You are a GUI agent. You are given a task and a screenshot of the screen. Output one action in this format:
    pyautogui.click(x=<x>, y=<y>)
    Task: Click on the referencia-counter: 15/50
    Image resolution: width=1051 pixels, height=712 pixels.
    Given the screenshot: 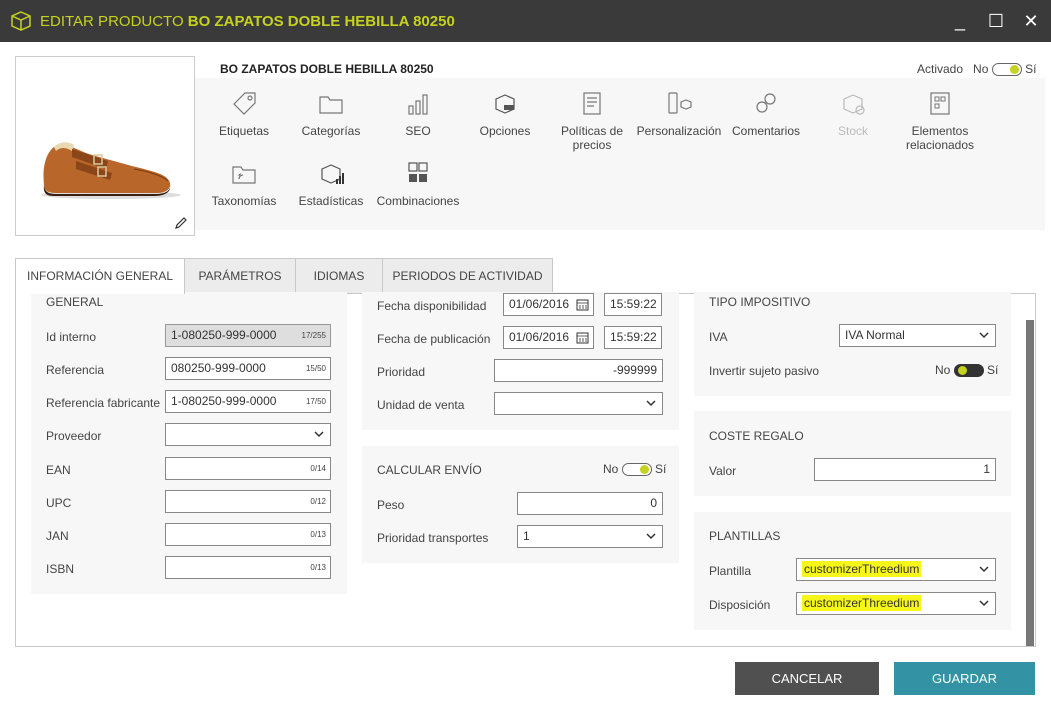 What is the action you would take?
    pyautogui.click(x=315, y=368)
    